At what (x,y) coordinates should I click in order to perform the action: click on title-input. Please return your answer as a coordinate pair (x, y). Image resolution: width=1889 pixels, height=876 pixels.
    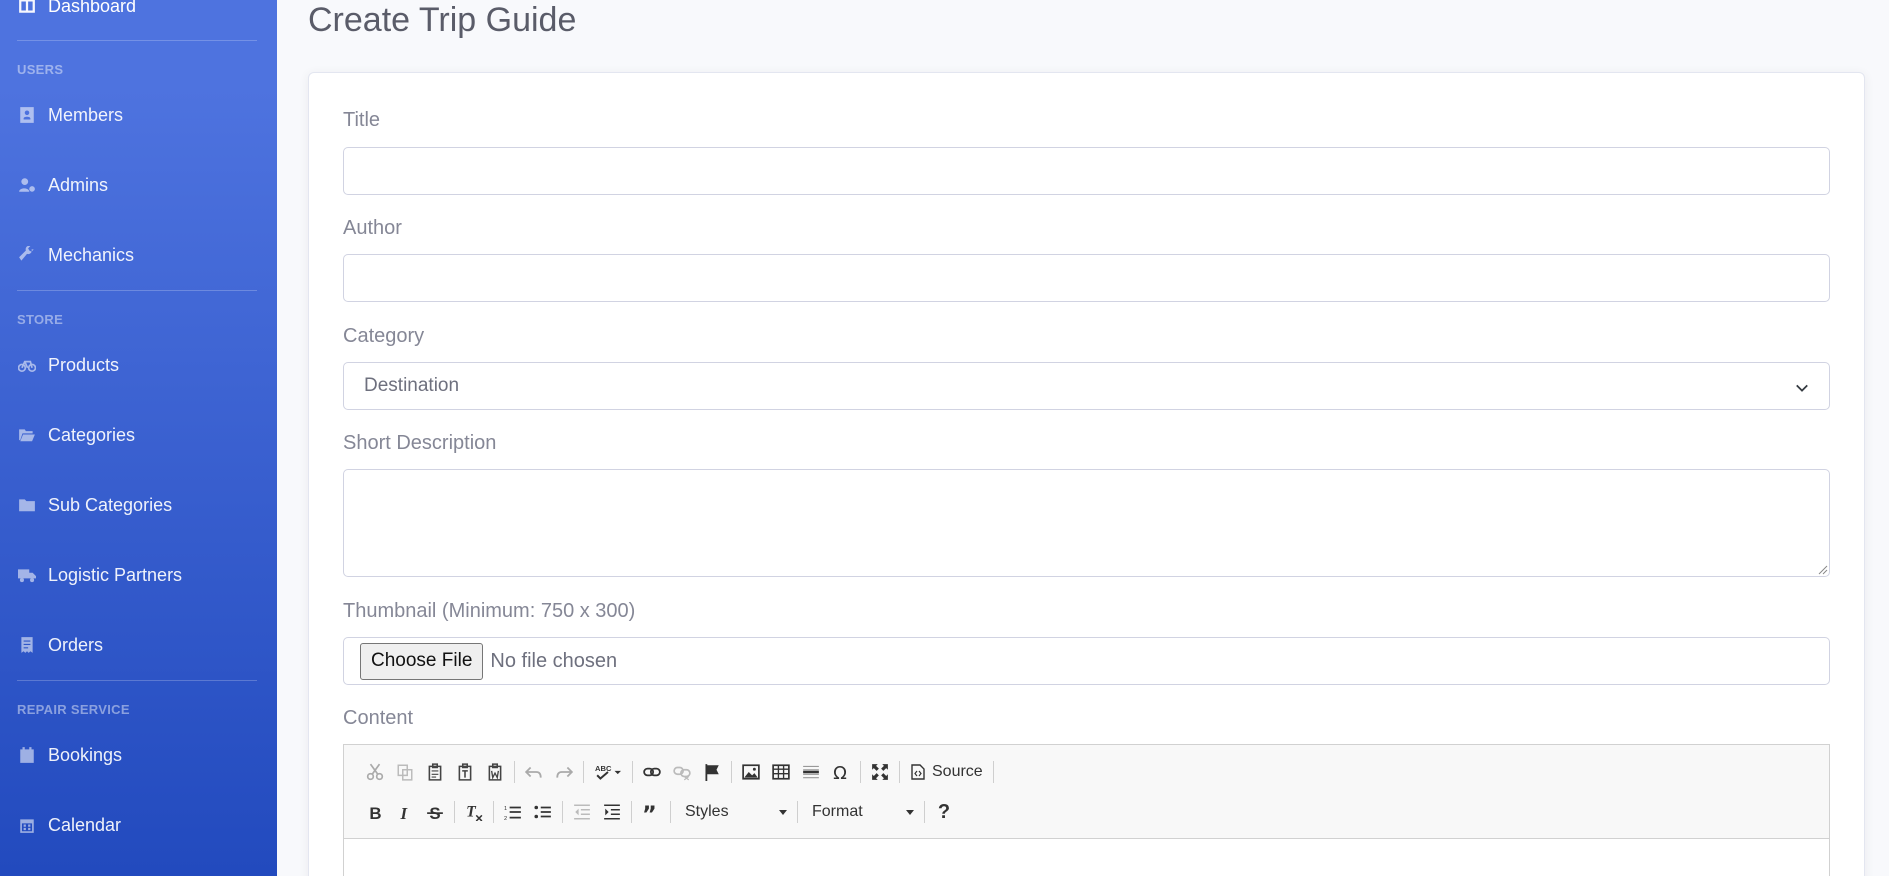
    Looking at the image, I should click on (1086, 171).